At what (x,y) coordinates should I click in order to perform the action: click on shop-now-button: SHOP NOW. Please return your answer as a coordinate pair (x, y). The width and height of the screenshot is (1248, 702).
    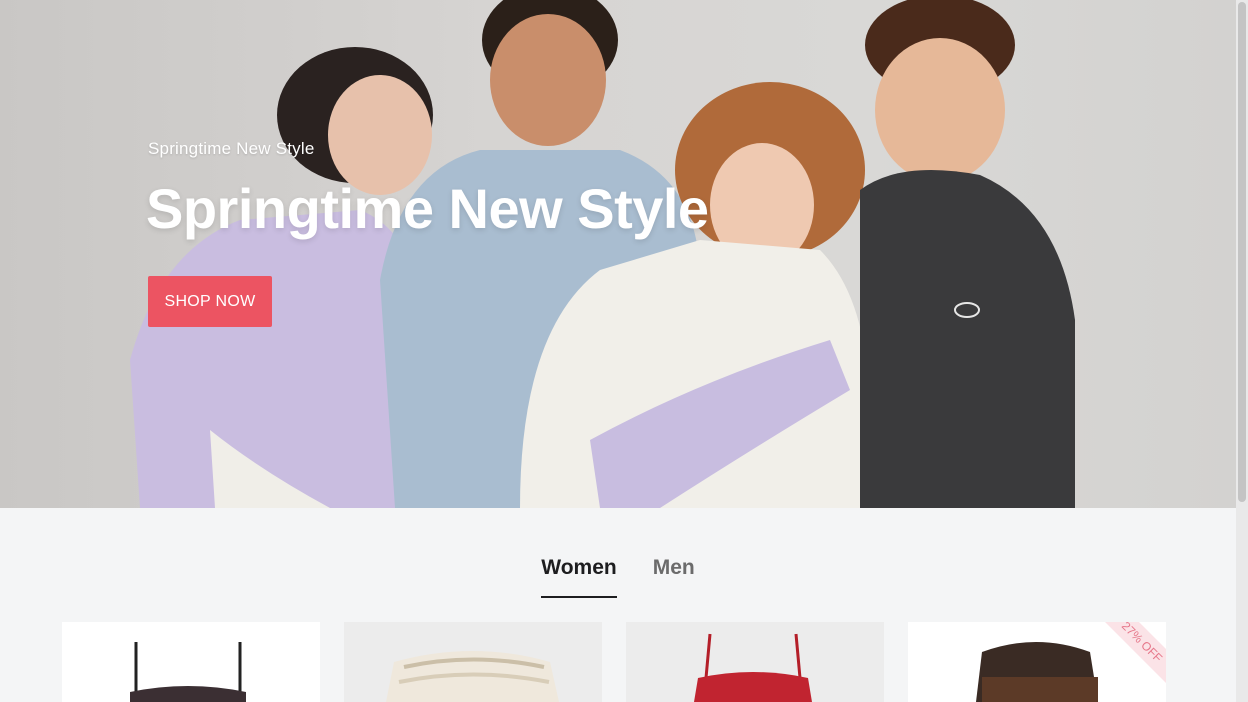
    Looking at the image, I should click on (210, 301).